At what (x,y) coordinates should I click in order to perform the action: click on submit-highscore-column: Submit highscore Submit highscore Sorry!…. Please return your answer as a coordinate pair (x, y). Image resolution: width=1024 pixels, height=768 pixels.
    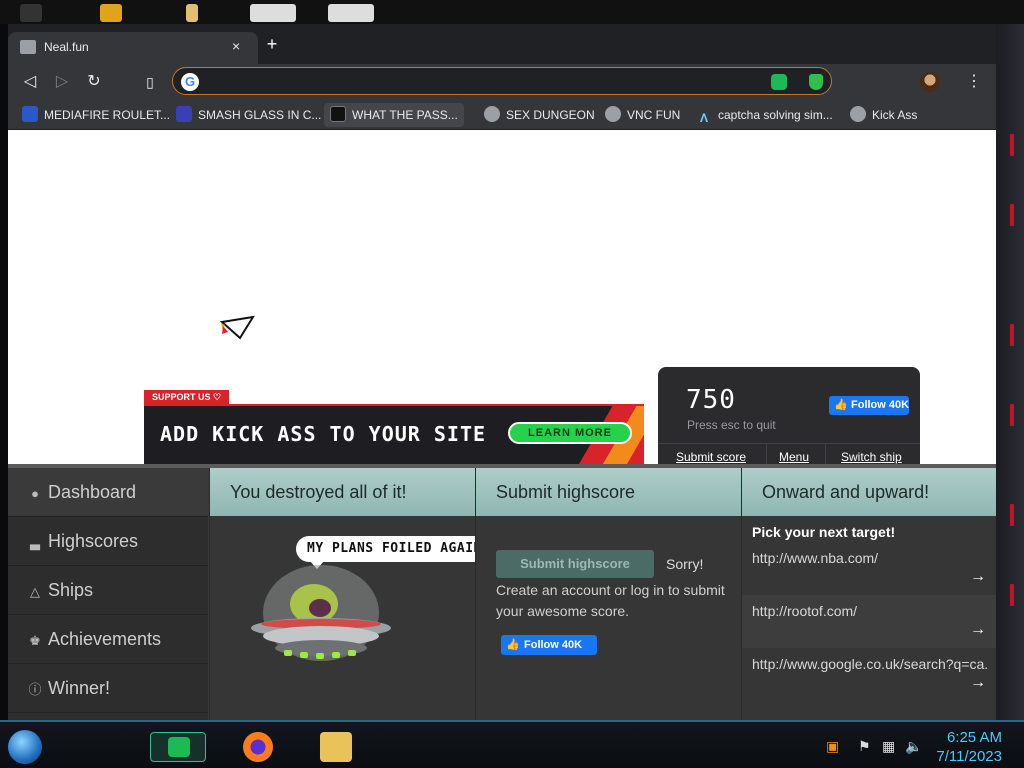
    Looking at the image, I should click on (608, 594).